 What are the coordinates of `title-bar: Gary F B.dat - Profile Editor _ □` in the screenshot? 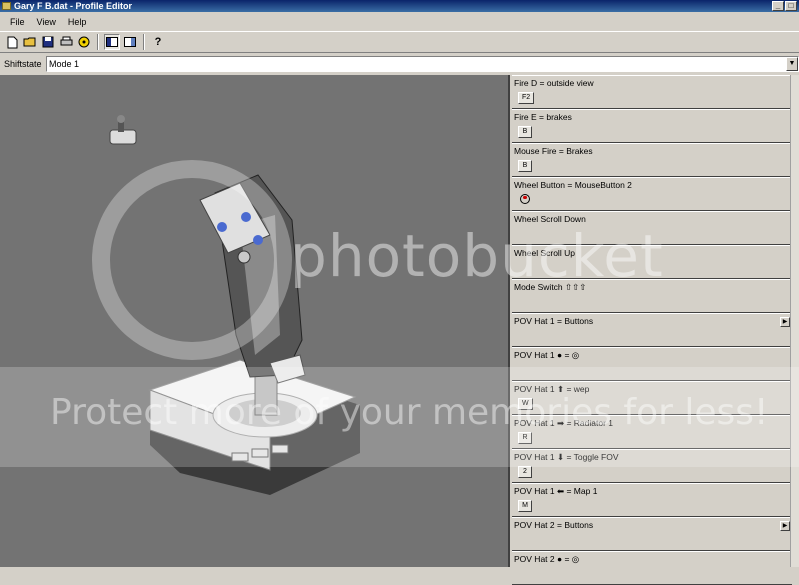 It's located at (399, 6).